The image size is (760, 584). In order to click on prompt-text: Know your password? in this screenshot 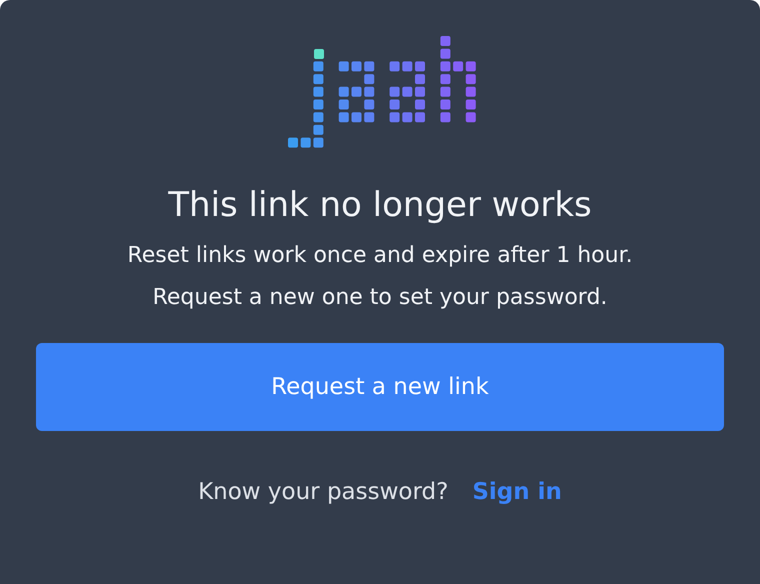, I will do `click(323, 492)`.